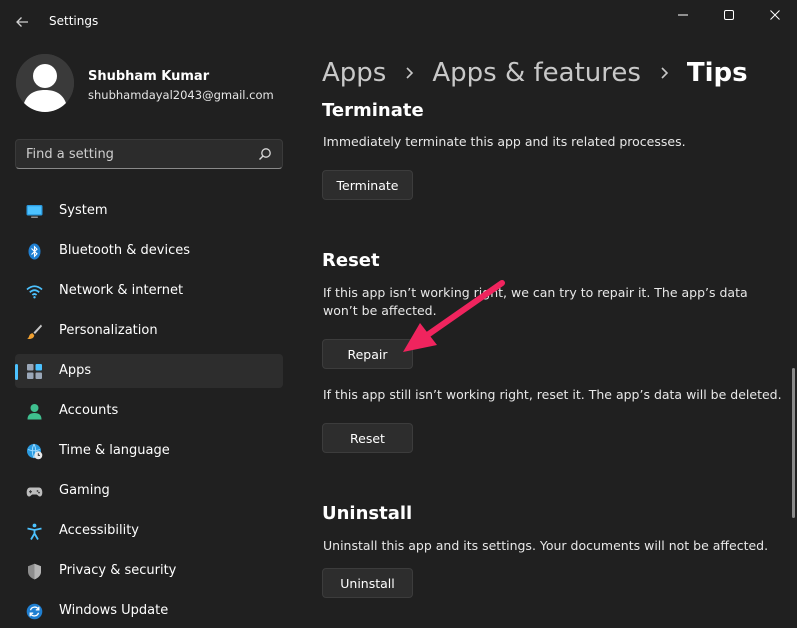  I want to click on update-icon, so click(34, 611).